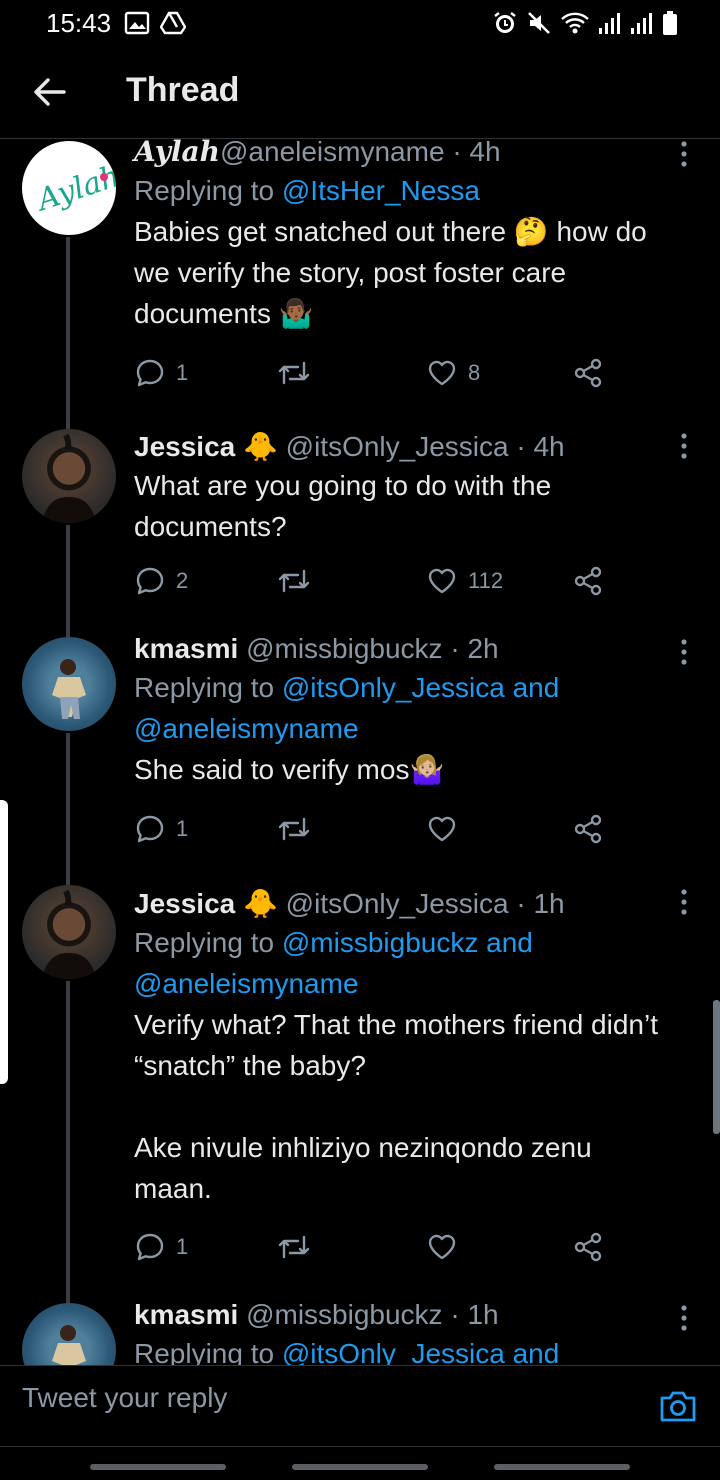 This screenshot has height=1480, width=720. Describe the element at coordinates (4, 942) in the screenshot. I see `edge-panel-handle` at that location.